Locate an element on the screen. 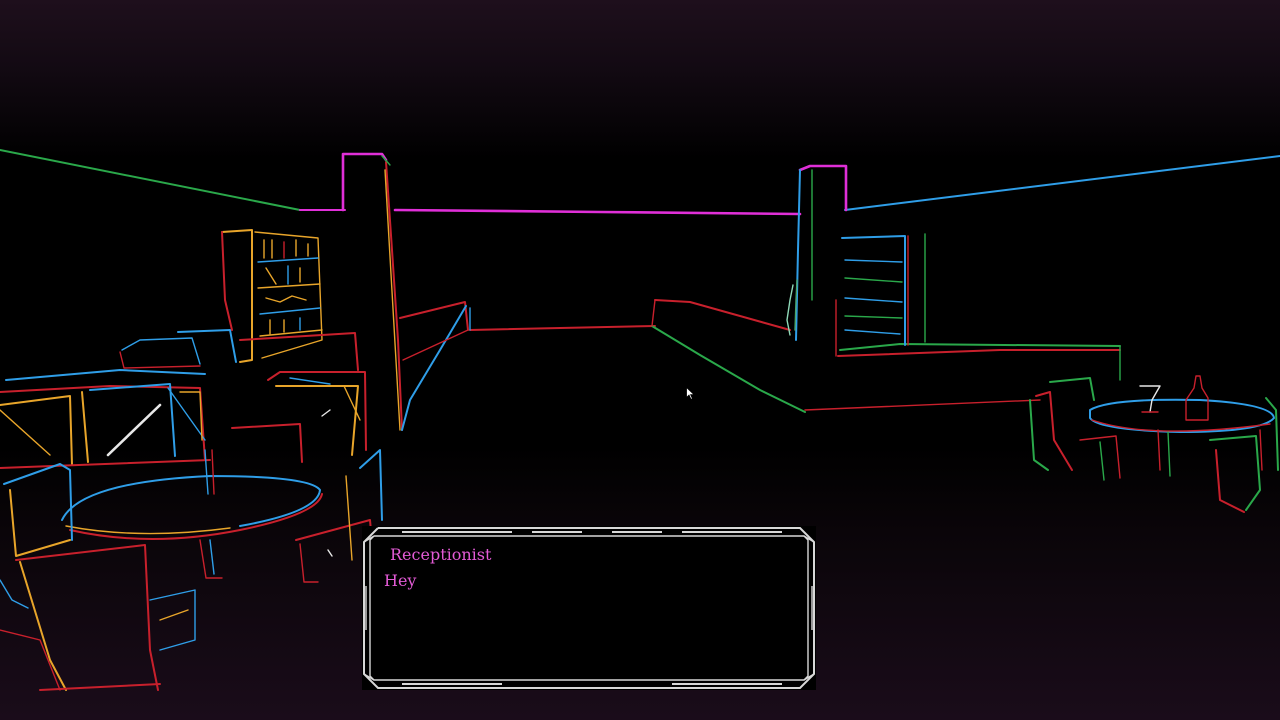 The width and height of the screenshot is (1280, 720). left-desks is located at coordinates (183, 419).